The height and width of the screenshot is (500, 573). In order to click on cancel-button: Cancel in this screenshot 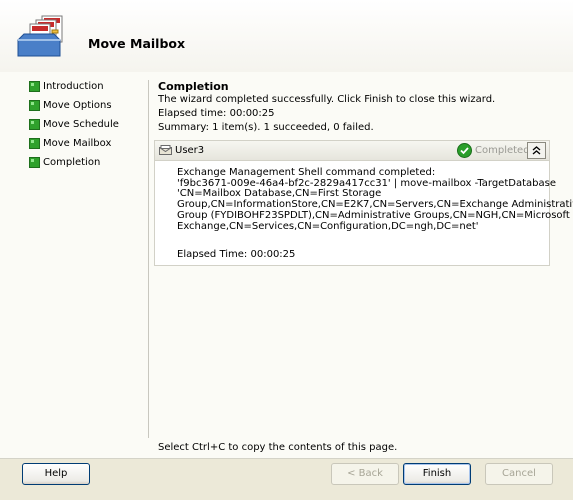, I will do `click(519, 474)`.